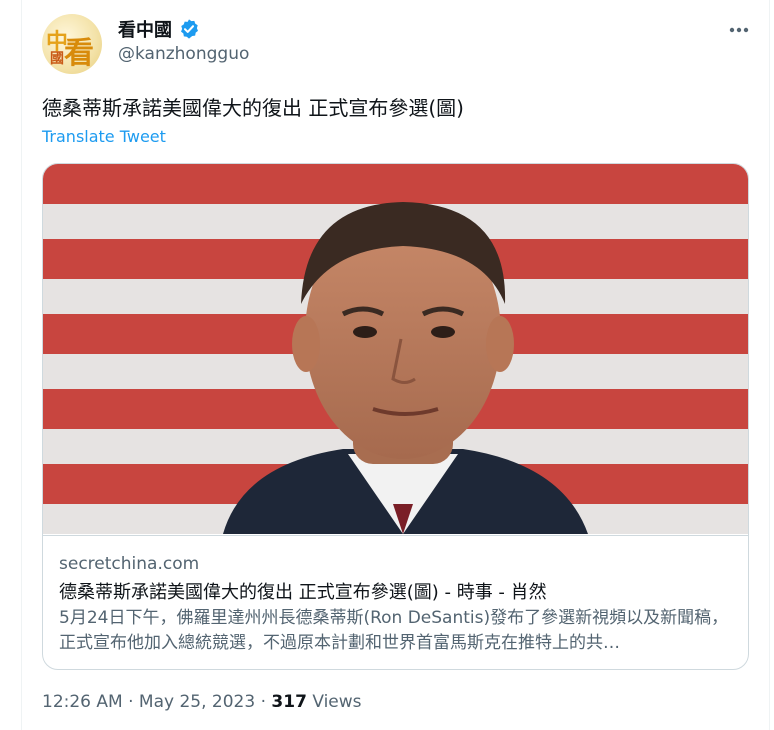  Describe the element at coordinates (289, 702) in the screenshot. I see `views-count: 317` at that location.